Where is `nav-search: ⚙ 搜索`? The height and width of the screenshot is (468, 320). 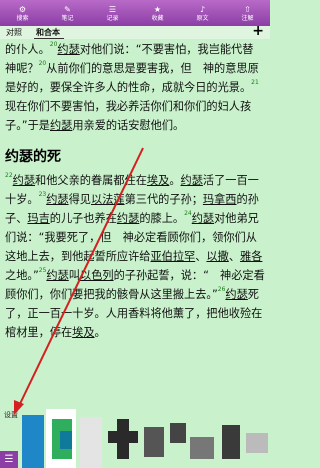 nav-search: ⚙ 搜索 is located at coordinates (22, 13).